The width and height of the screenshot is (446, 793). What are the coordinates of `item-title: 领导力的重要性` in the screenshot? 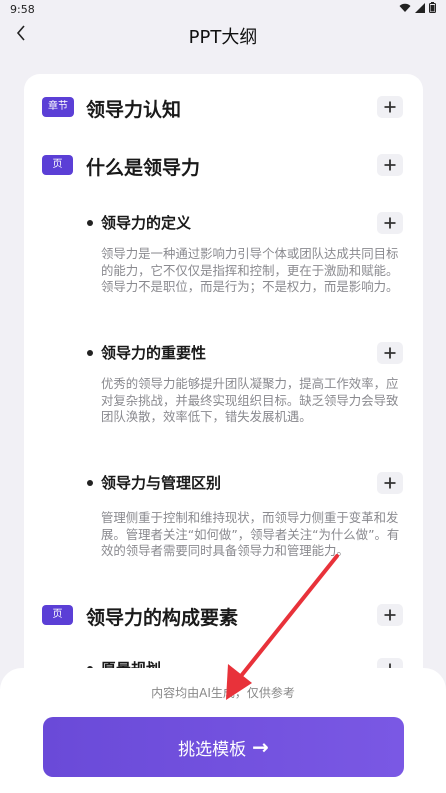 It's located at (153, 352).